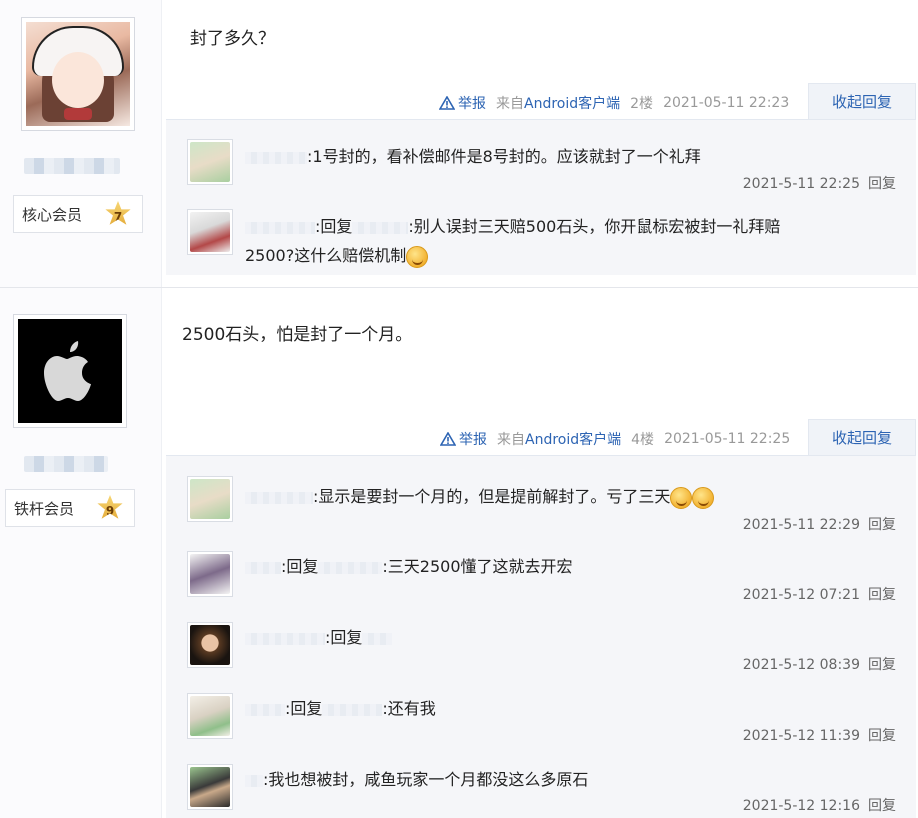 This screenshot has width=918, height=818. I want to click on reply-text: :回复:还有我, so click(340, 707).